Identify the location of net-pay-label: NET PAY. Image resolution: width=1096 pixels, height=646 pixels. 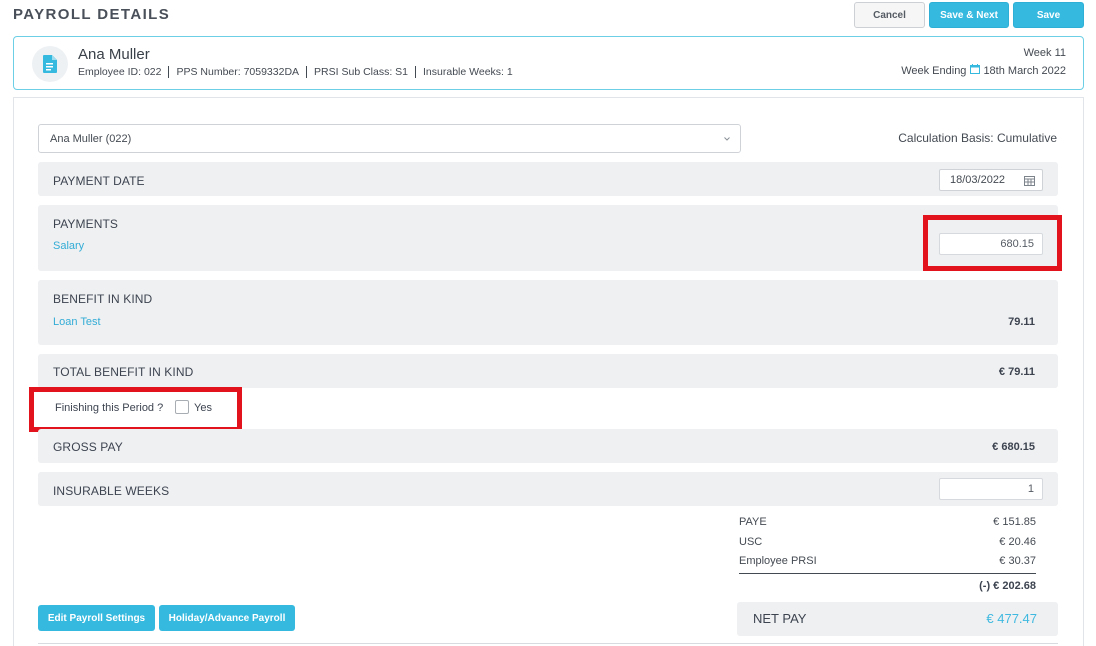
(780, 618).